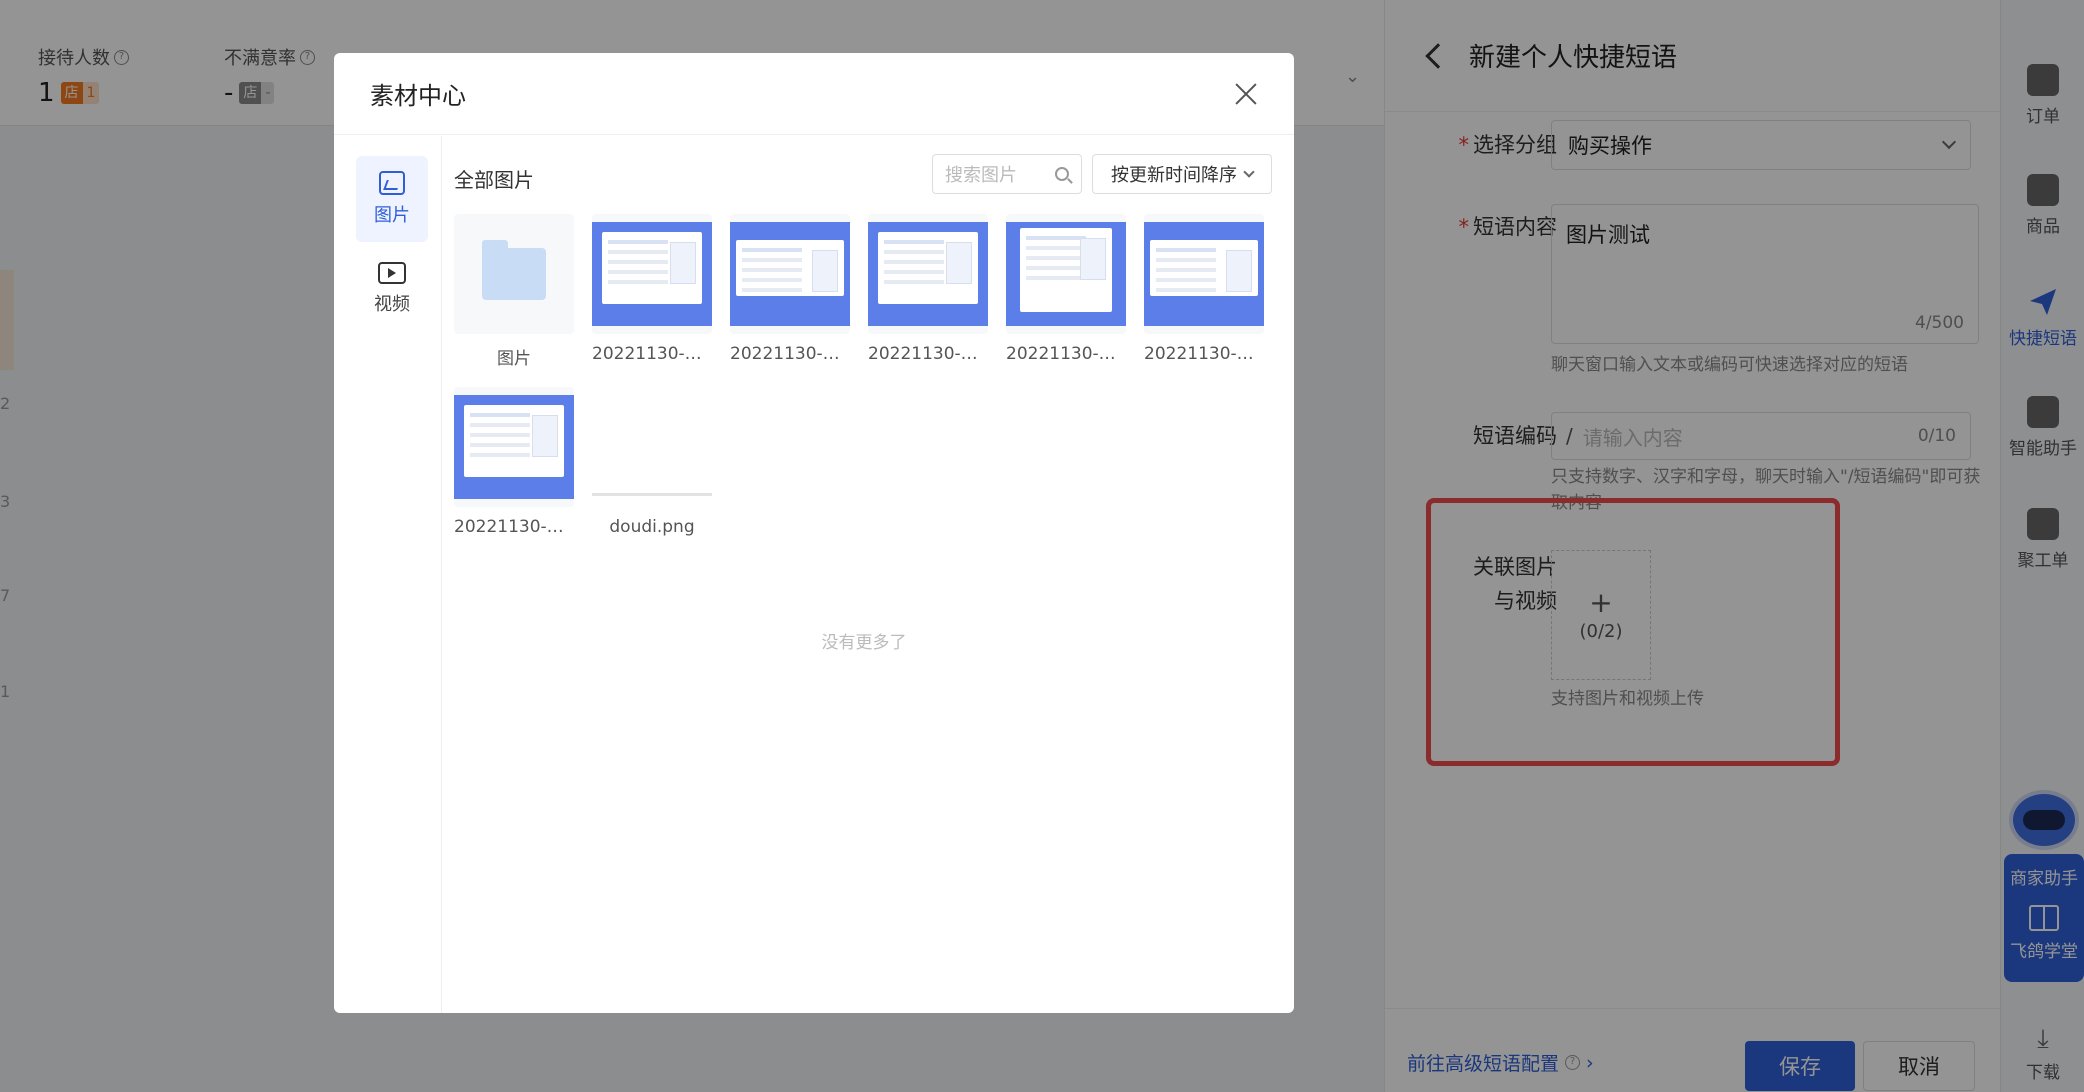 The image size is (2084, 1092). What do you see at coordinates (392, 183) in the screenshot?
I see `image-icon` at bounding box center [392, 183].